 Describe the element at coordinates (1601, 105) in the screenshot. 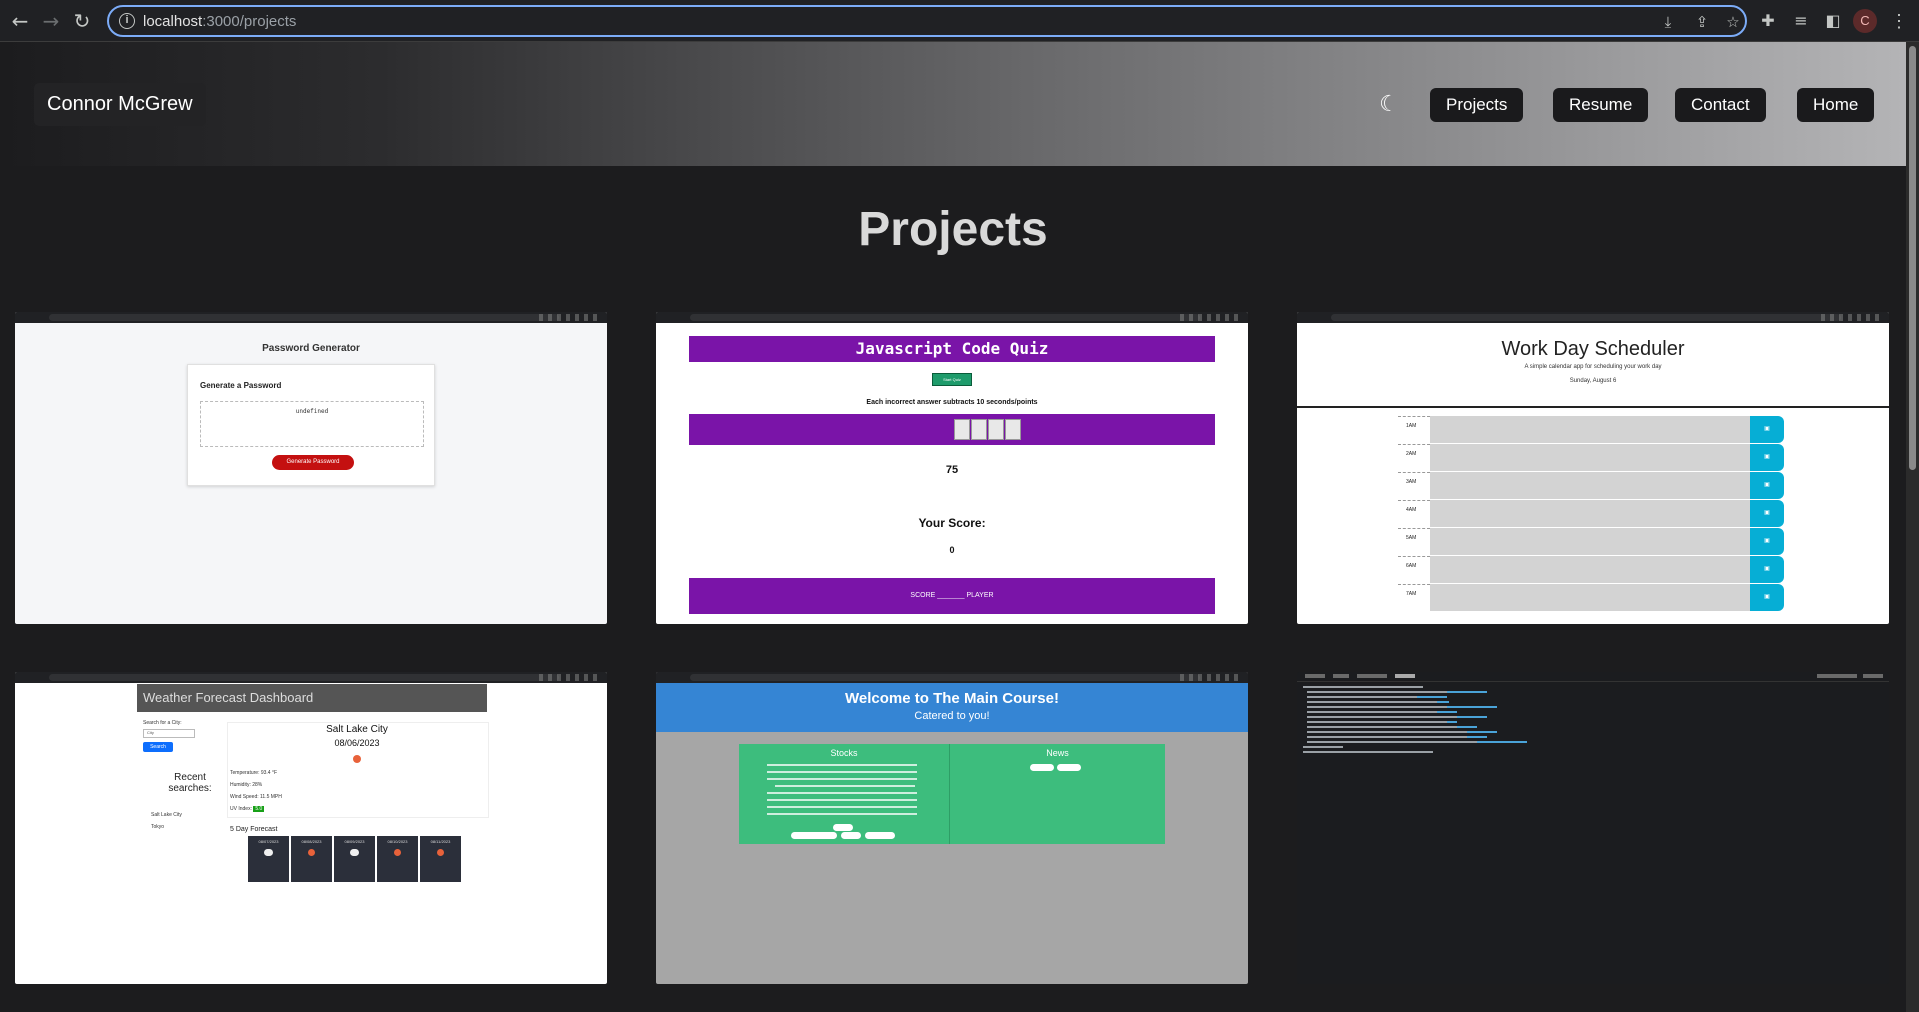

I see `nav-resume: Resume` at that location.